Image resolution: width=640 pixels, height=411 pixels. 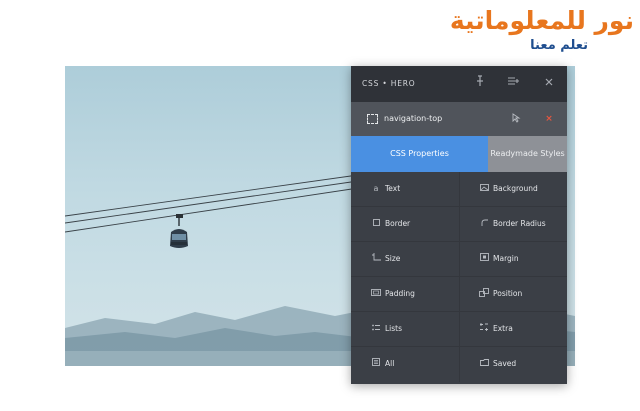 What do you see at coordinates (514, 84) in the screenshot?
I see `menu-plus-icon` at bounding box center [514, 84].